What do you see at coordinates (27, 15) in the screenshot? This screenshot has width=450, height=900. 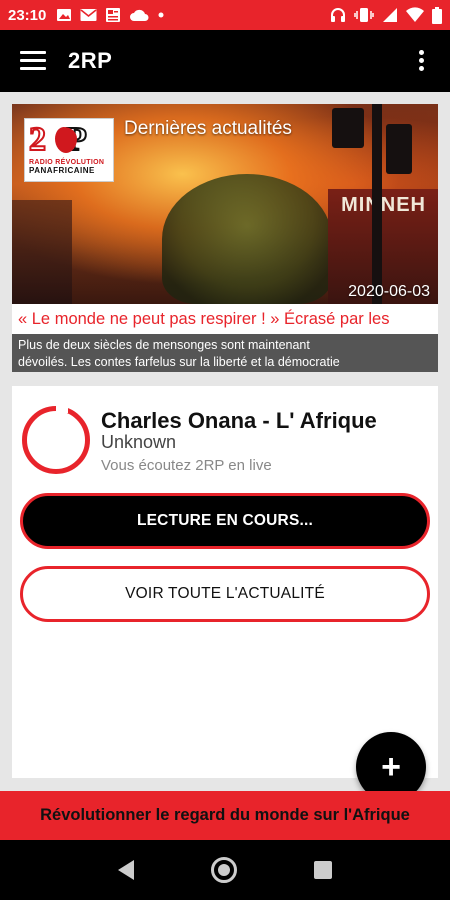 I see `status-time: 23:10` at bounding box center [27, 15].